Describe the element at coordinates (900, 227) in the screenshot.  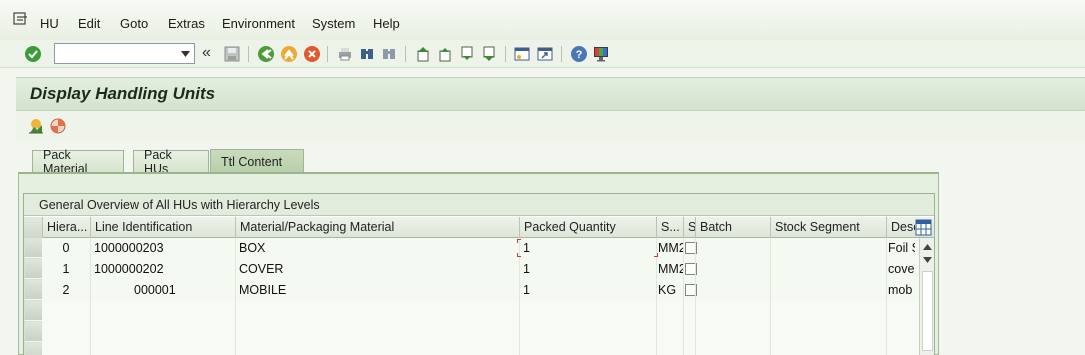
I see `col-header-description: Desc` at that location.